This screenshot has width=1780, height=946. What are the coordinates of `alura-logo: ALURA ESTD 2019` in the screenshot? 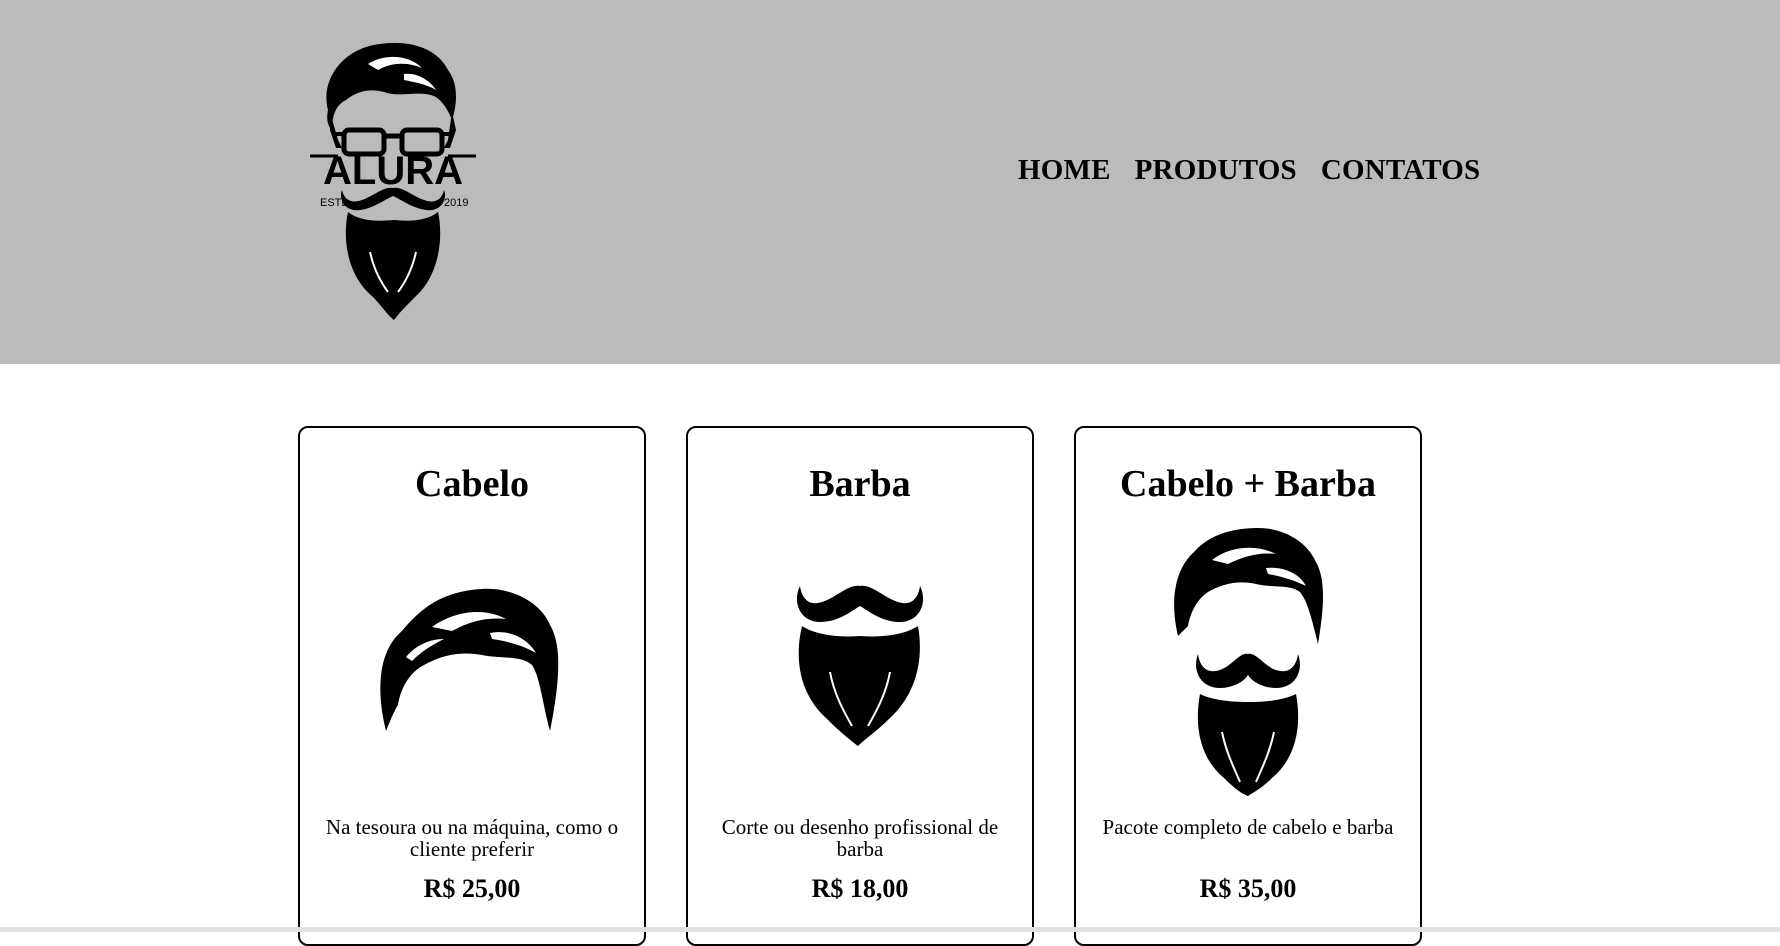 It's located at (393, 180).